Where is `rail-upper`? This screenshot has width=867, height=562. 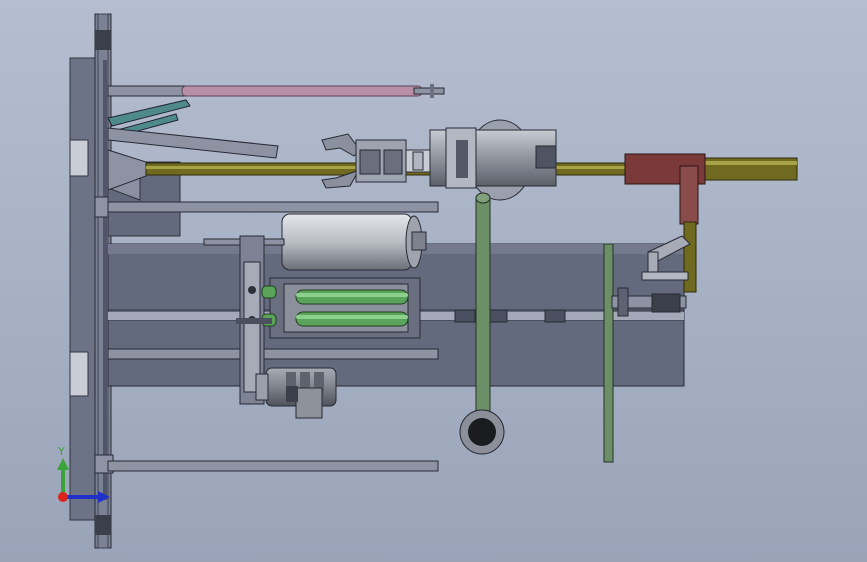
rail-upper is located at coordinates (273, 207).